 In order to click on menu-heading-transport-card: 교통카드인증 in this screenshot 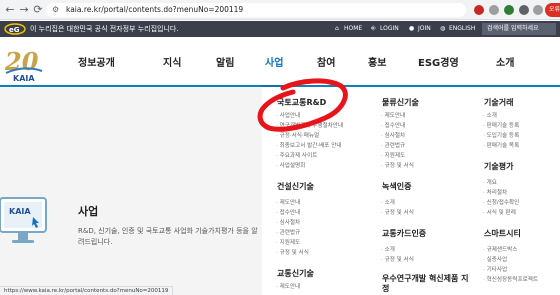, I will do `click(404, 233)`.